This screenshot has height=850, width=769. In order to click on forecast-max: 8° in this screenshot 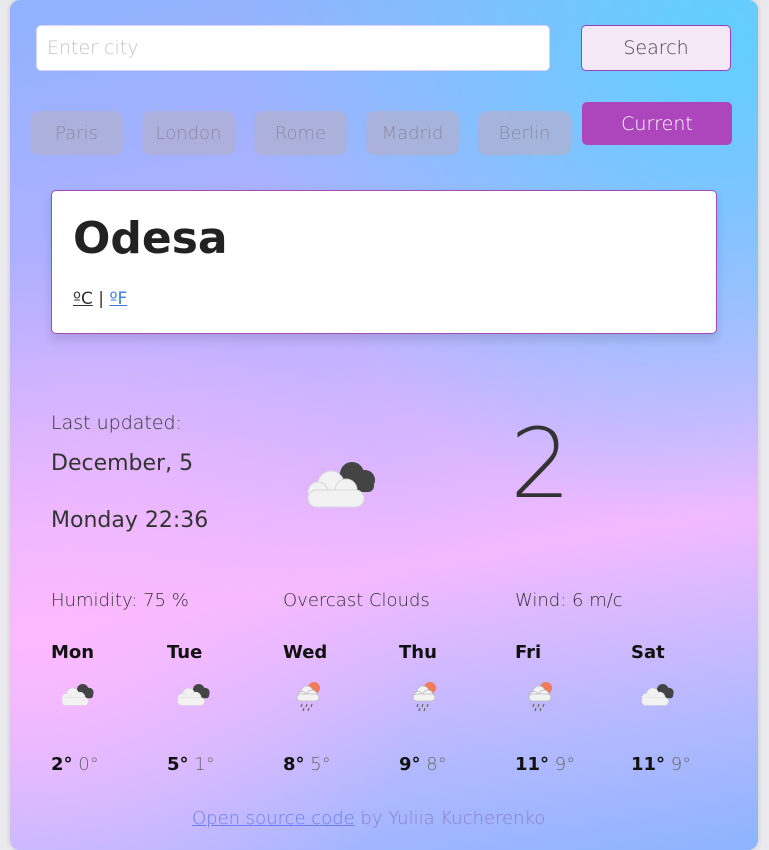, I will do `click(294, 764)`.